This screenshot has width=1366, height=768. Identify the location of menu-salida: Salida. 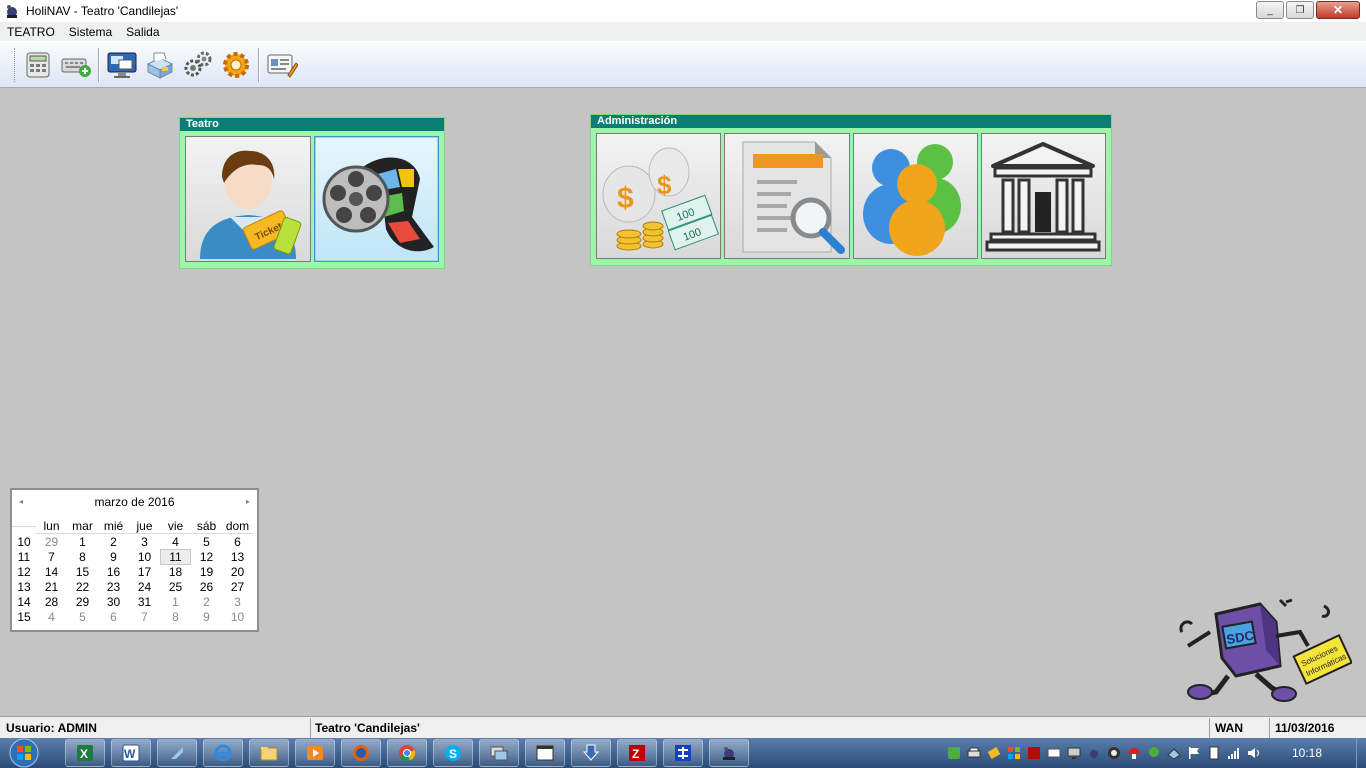
(142, 32).